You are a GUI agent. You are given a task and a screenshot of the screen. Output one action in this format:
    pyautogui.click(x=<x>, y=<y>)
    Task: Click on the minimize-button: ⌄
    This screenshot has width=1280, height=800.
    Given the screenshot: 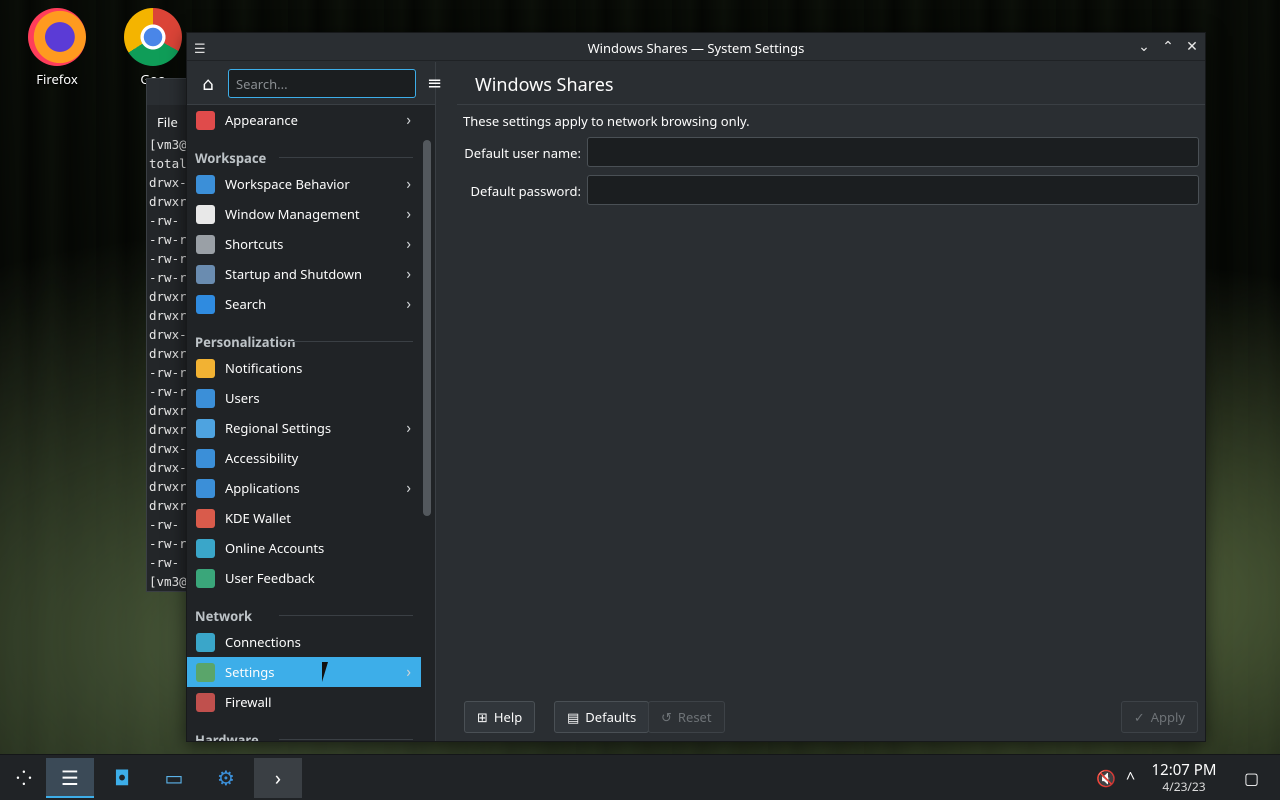 What is the action you would take?
    pyautogui.click(x=1144, y=47)
    